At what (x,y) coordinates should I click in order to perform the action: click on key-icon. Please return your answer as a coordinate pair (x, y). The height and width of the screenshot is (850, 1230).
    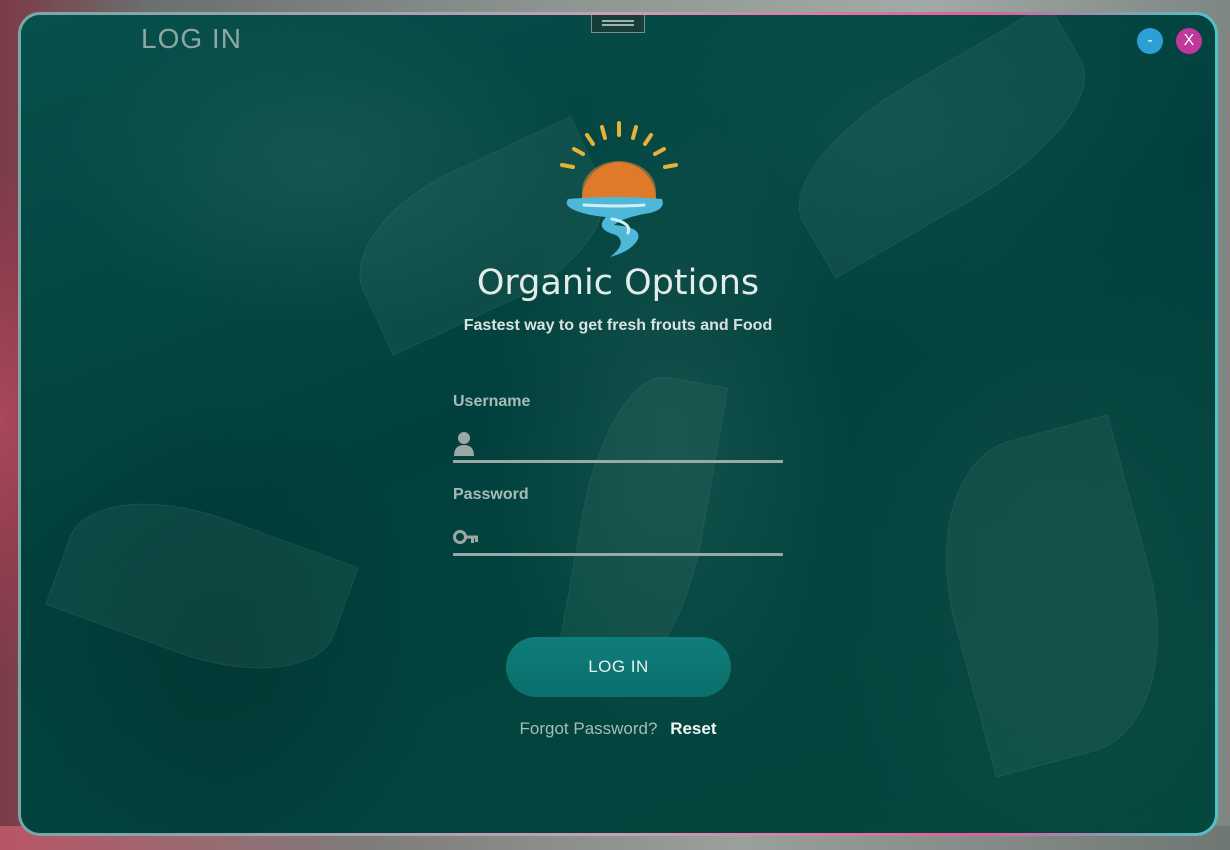
    Looking at the image, I should click on (465, 537).